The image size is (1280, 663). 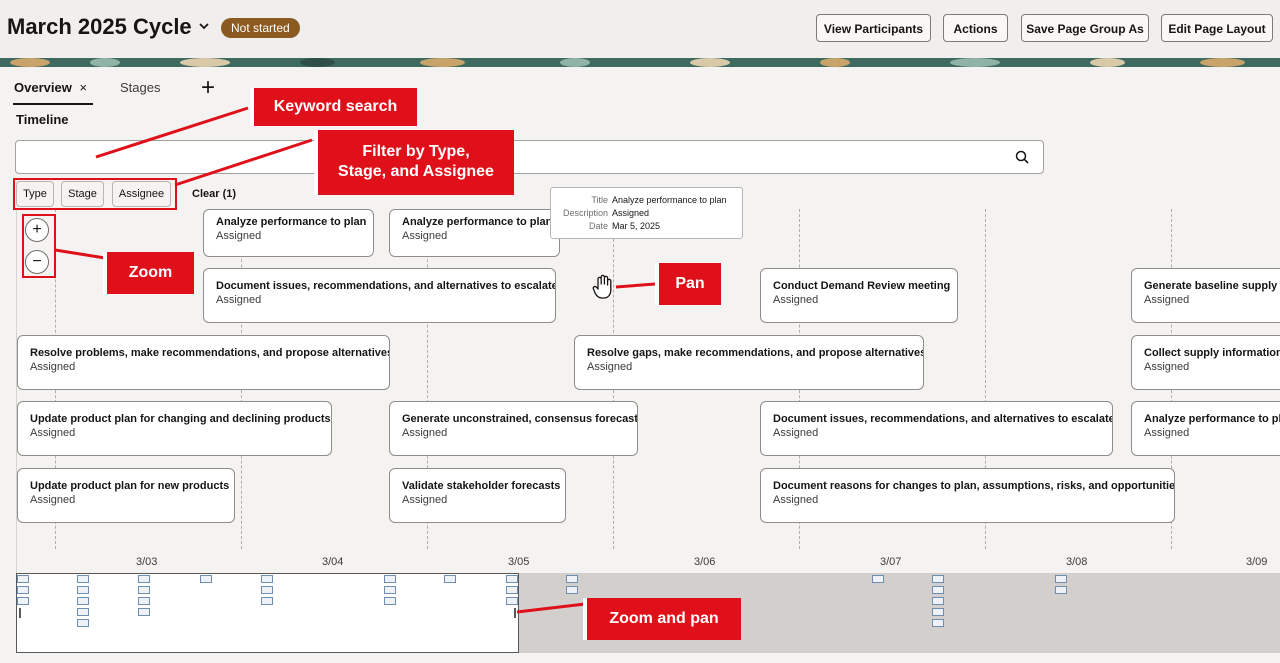 I want to click on zoom-highlight-box, so click(x=39, y=246).